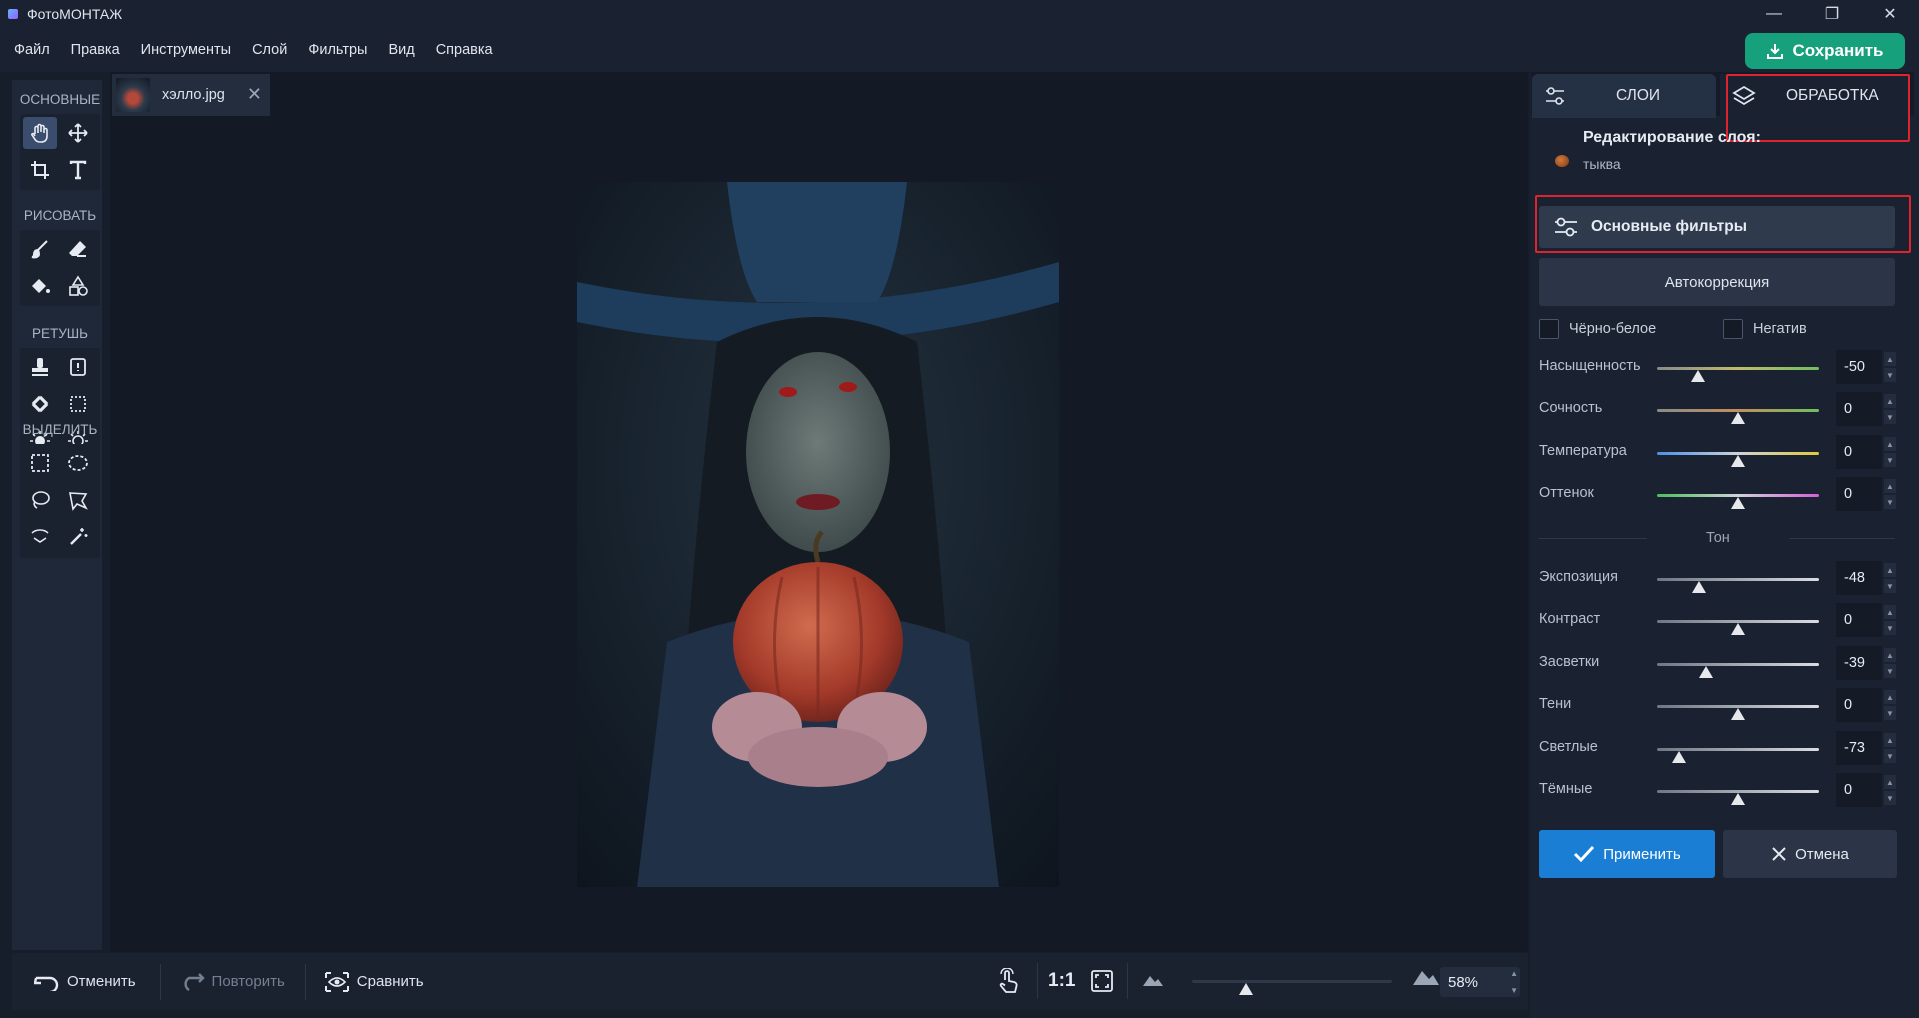  I want to click on close-tab-icon: ✕, so click(254, 94).